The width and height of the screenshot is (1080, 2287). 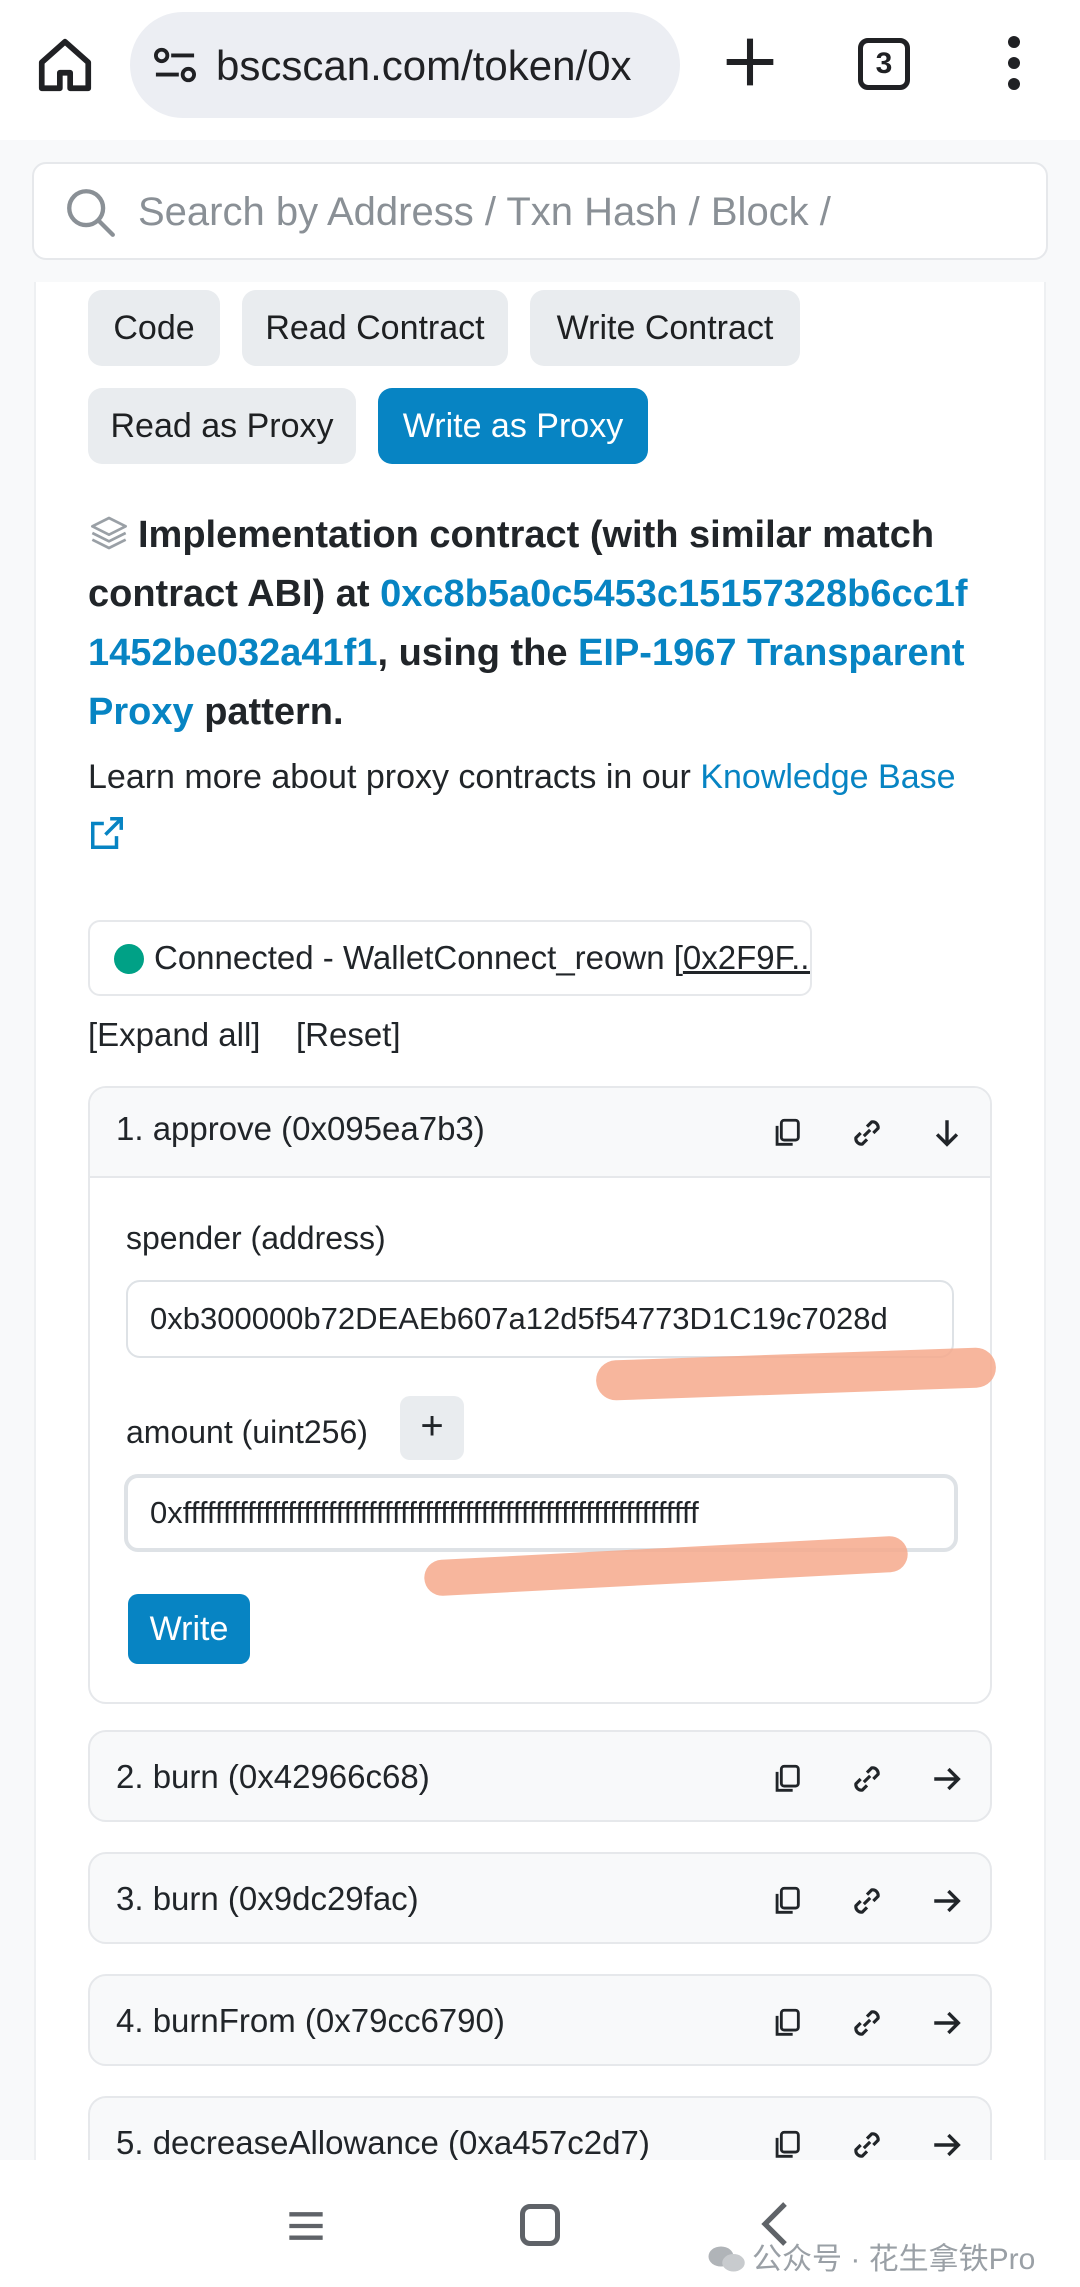 I want to click on tab-read-contract: Read Contract, so click(x=375, y=328).